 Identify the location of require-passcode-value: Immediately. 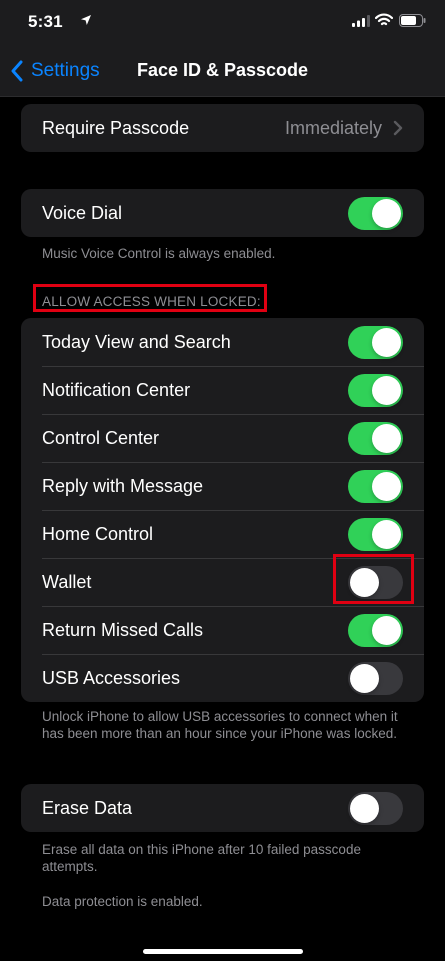
(333, 127).